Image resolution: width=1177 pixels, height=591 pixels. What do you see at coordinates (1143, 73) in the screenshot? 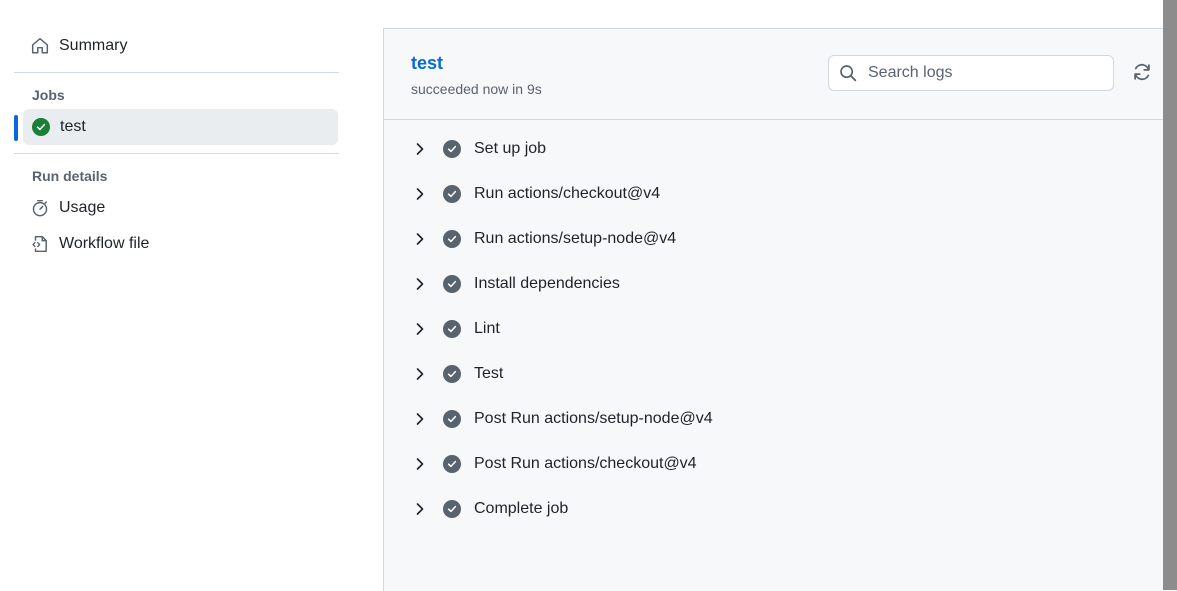
I see `refresh-icon` at bounding box center [1143, 73].